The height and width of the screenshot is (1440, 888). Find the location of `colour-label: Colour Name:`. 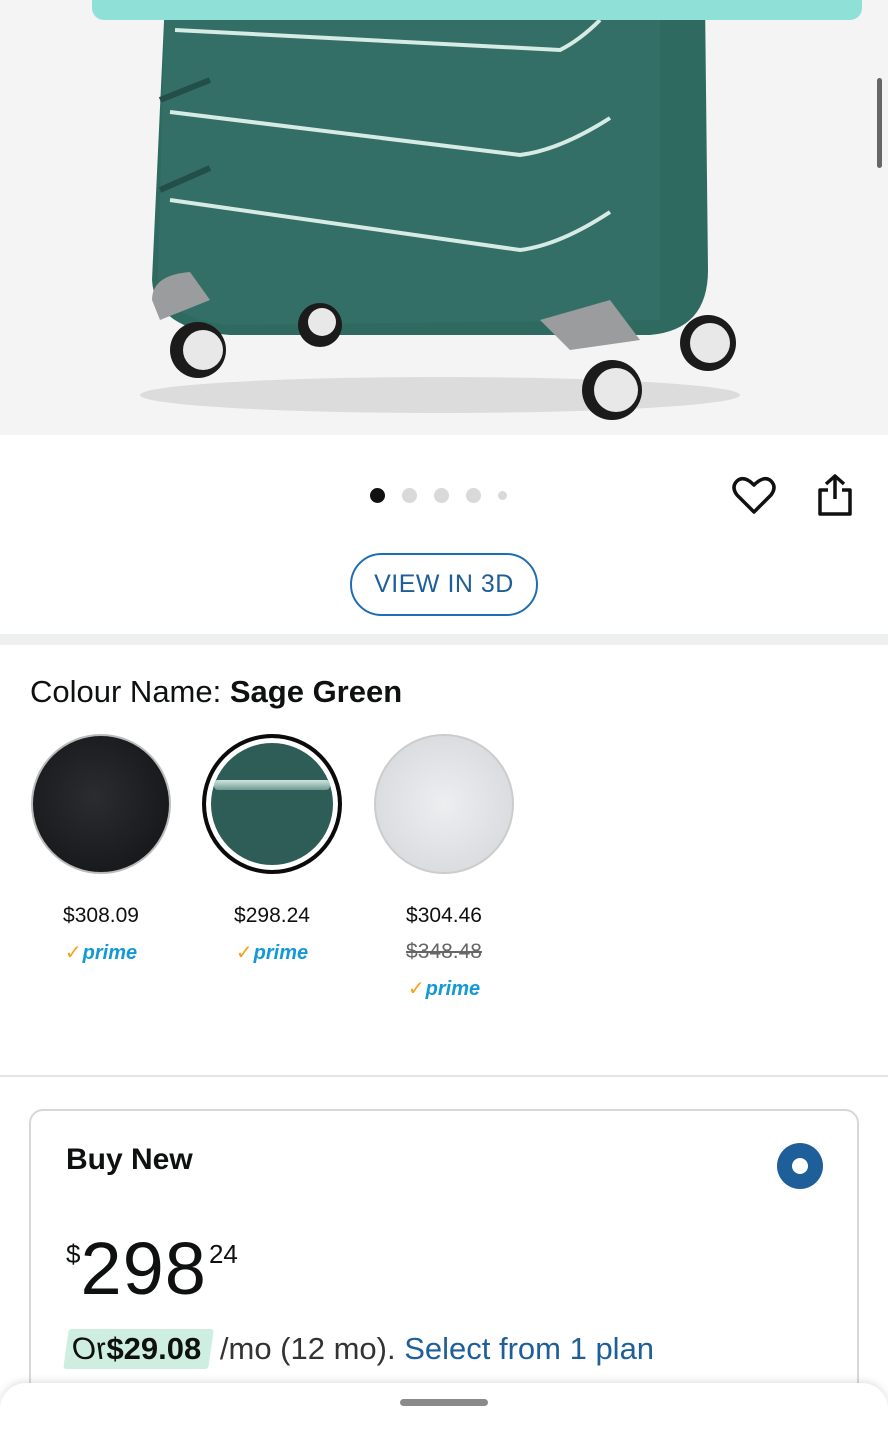

colour-label: Colour Name: is located at coordinates (130, 691).